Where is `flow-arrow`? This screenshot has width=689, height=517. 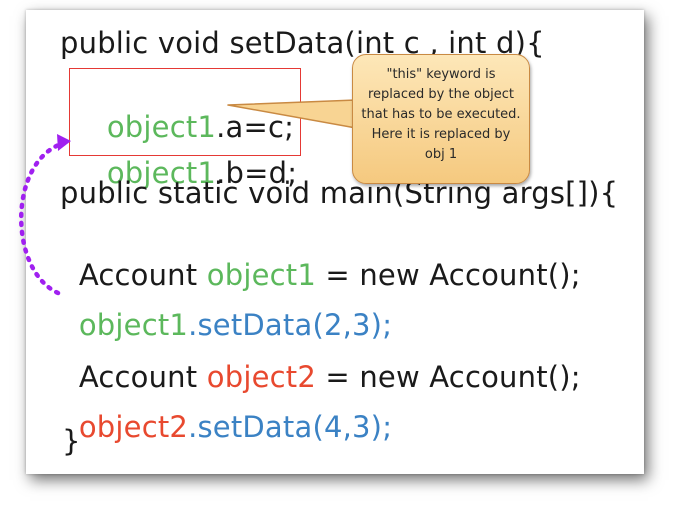 flow-arrow is located at coordinates (45, 215).